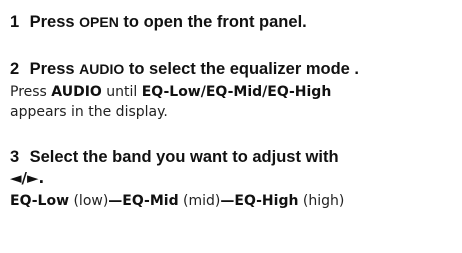 This screenshot has height=253, width=462. What do you see at coordinates (150, 201) in the screenshot?
I see `band-eq-mid-name: EQ-Mid` at bounding box center [150, 201].